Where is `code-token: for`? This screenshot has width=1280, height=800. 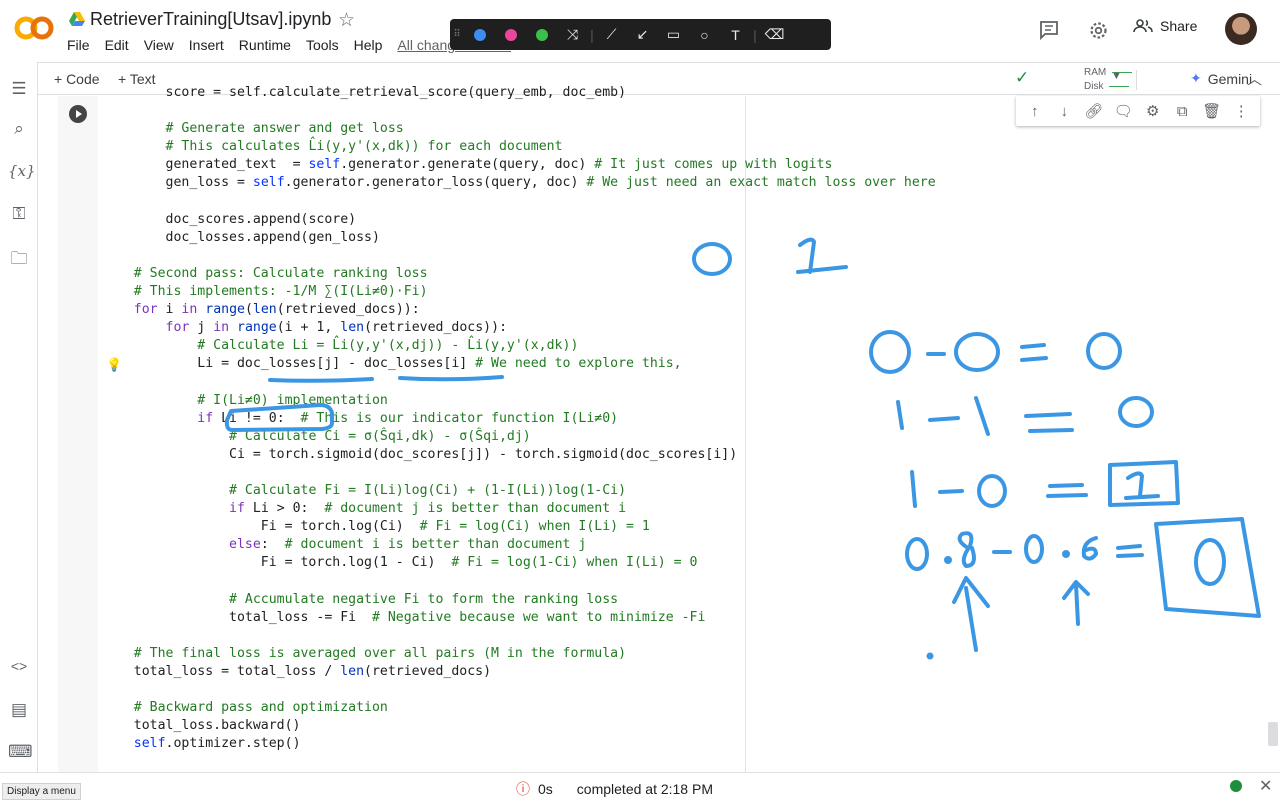 code-token: for is located at coordinates (145, 310).